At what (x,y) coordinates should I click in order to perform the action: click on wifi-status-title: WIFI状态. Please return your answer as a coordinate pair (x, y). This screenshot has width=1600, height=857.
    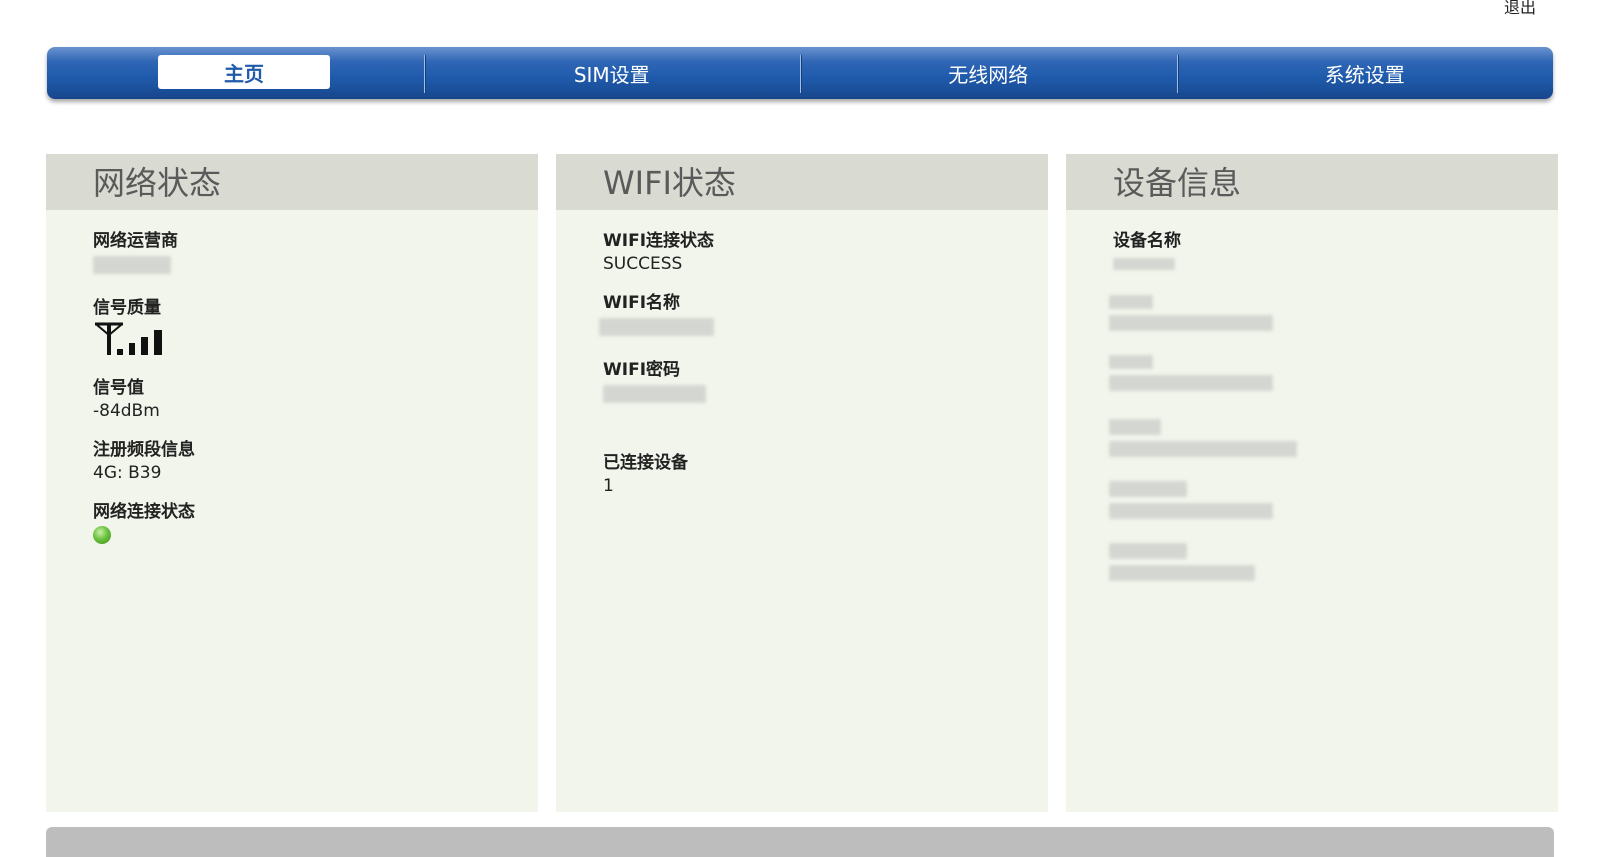
    Looking at the image, I should click on (802, 182).